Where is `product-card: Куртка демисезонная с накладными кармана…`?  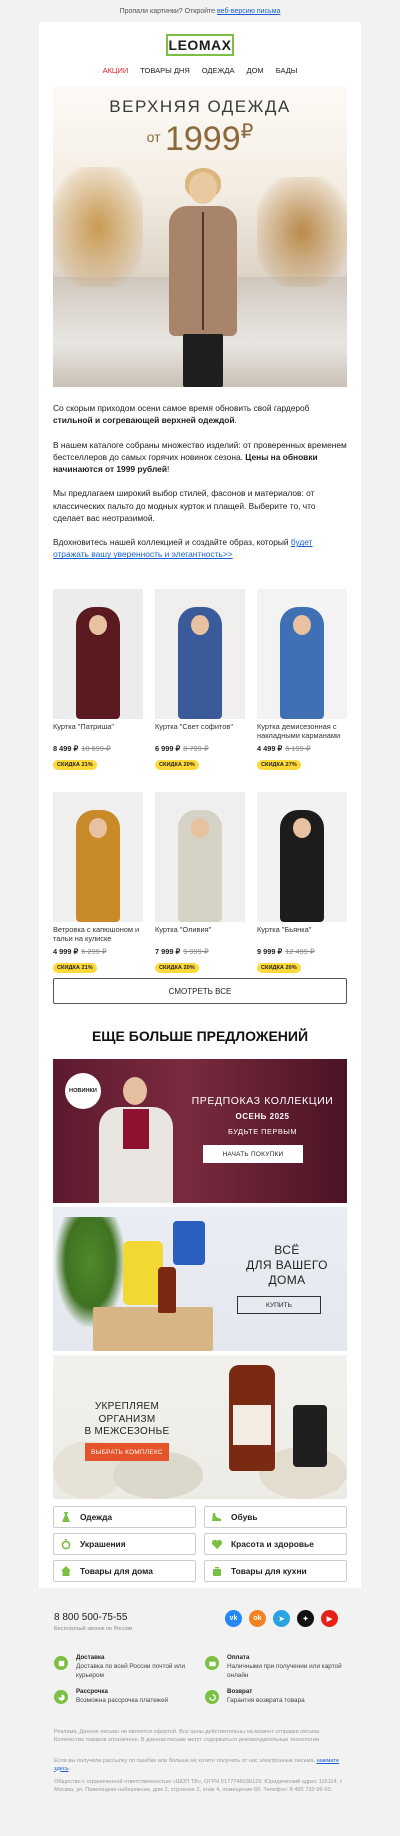 product-card: Куртка демисезонная с накладными кармана… is located at coordinates (302, 680).